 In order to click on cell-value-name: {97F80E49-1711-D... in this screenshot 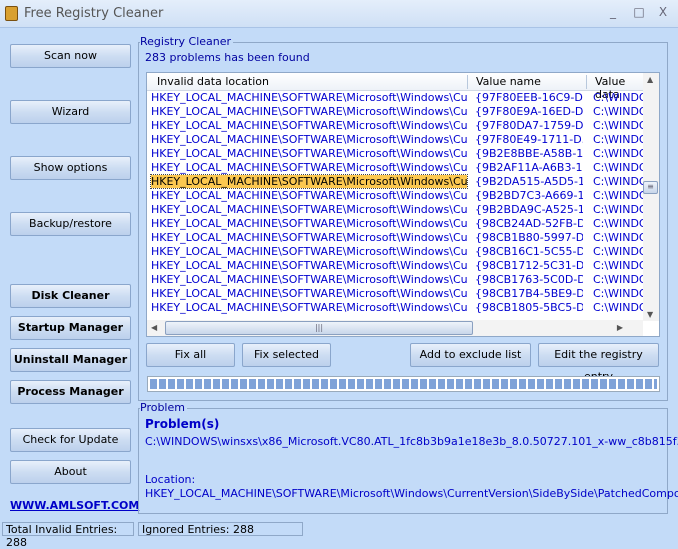, I will do `click(529, 139)`.